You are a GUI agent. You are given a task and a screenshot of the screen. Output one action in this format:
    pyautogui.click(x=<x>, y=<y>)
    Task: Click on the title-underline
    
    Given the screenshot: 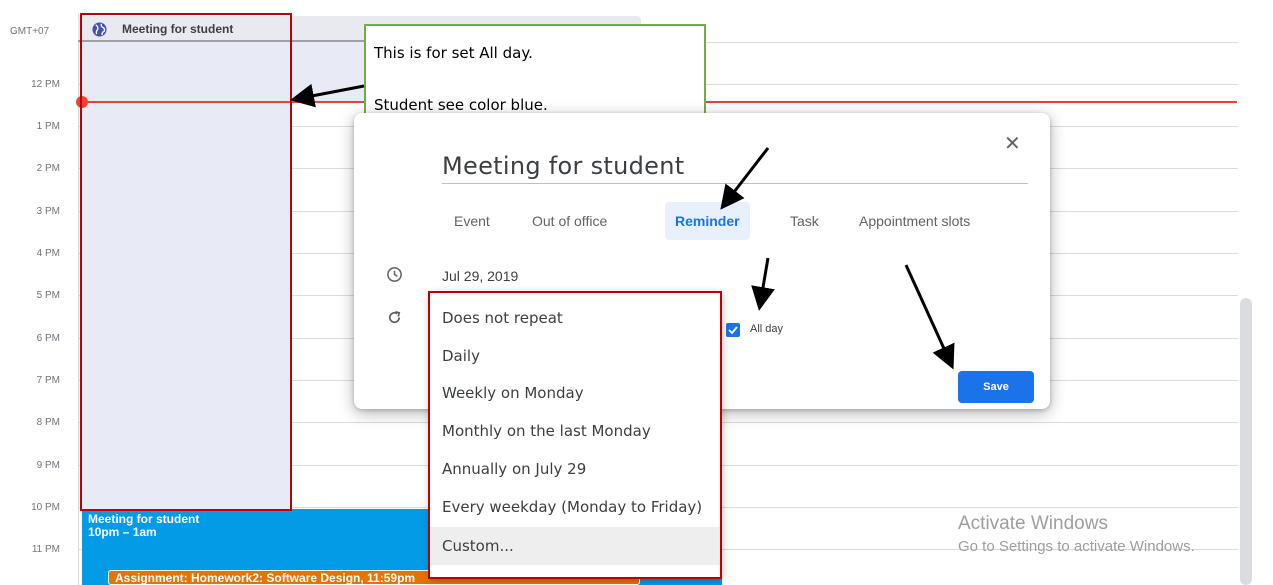 What is the action you would take?
    pyautogui.click(x=735, y=183)
    